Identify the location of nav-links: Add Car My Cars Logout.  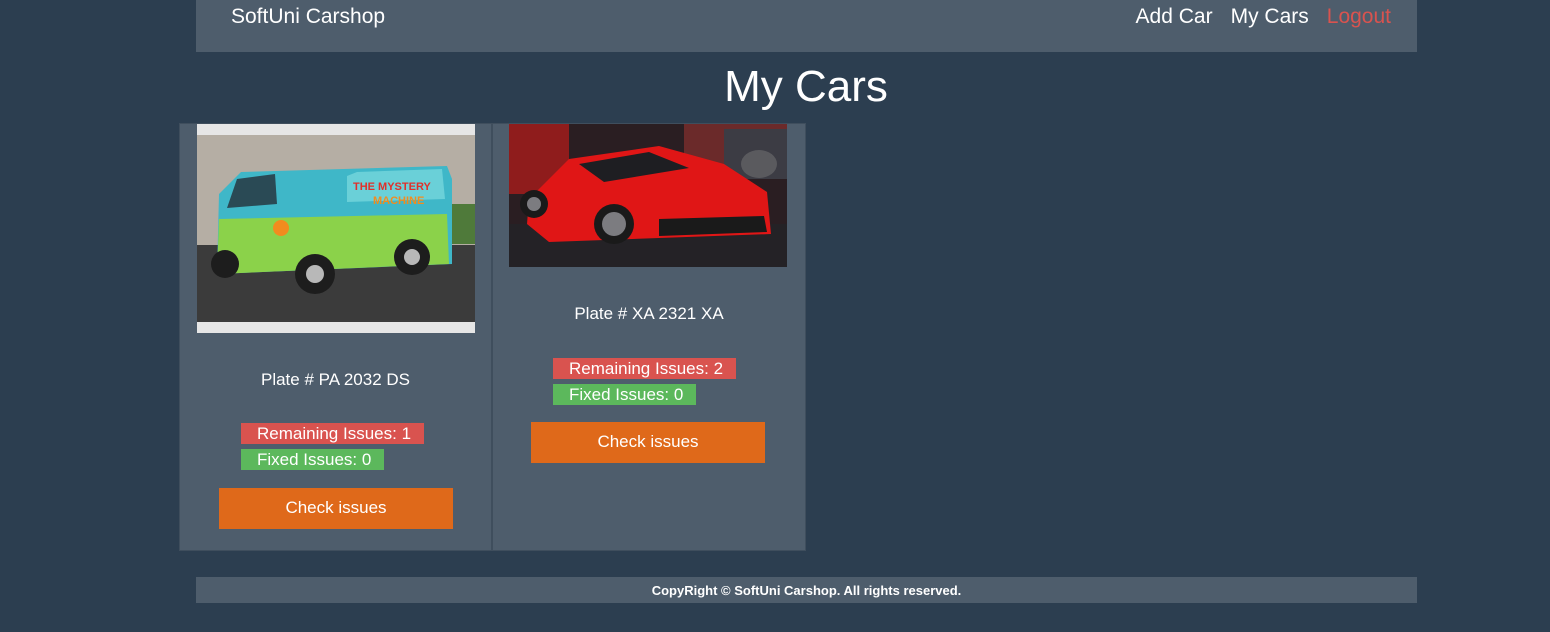
(1254, 17).